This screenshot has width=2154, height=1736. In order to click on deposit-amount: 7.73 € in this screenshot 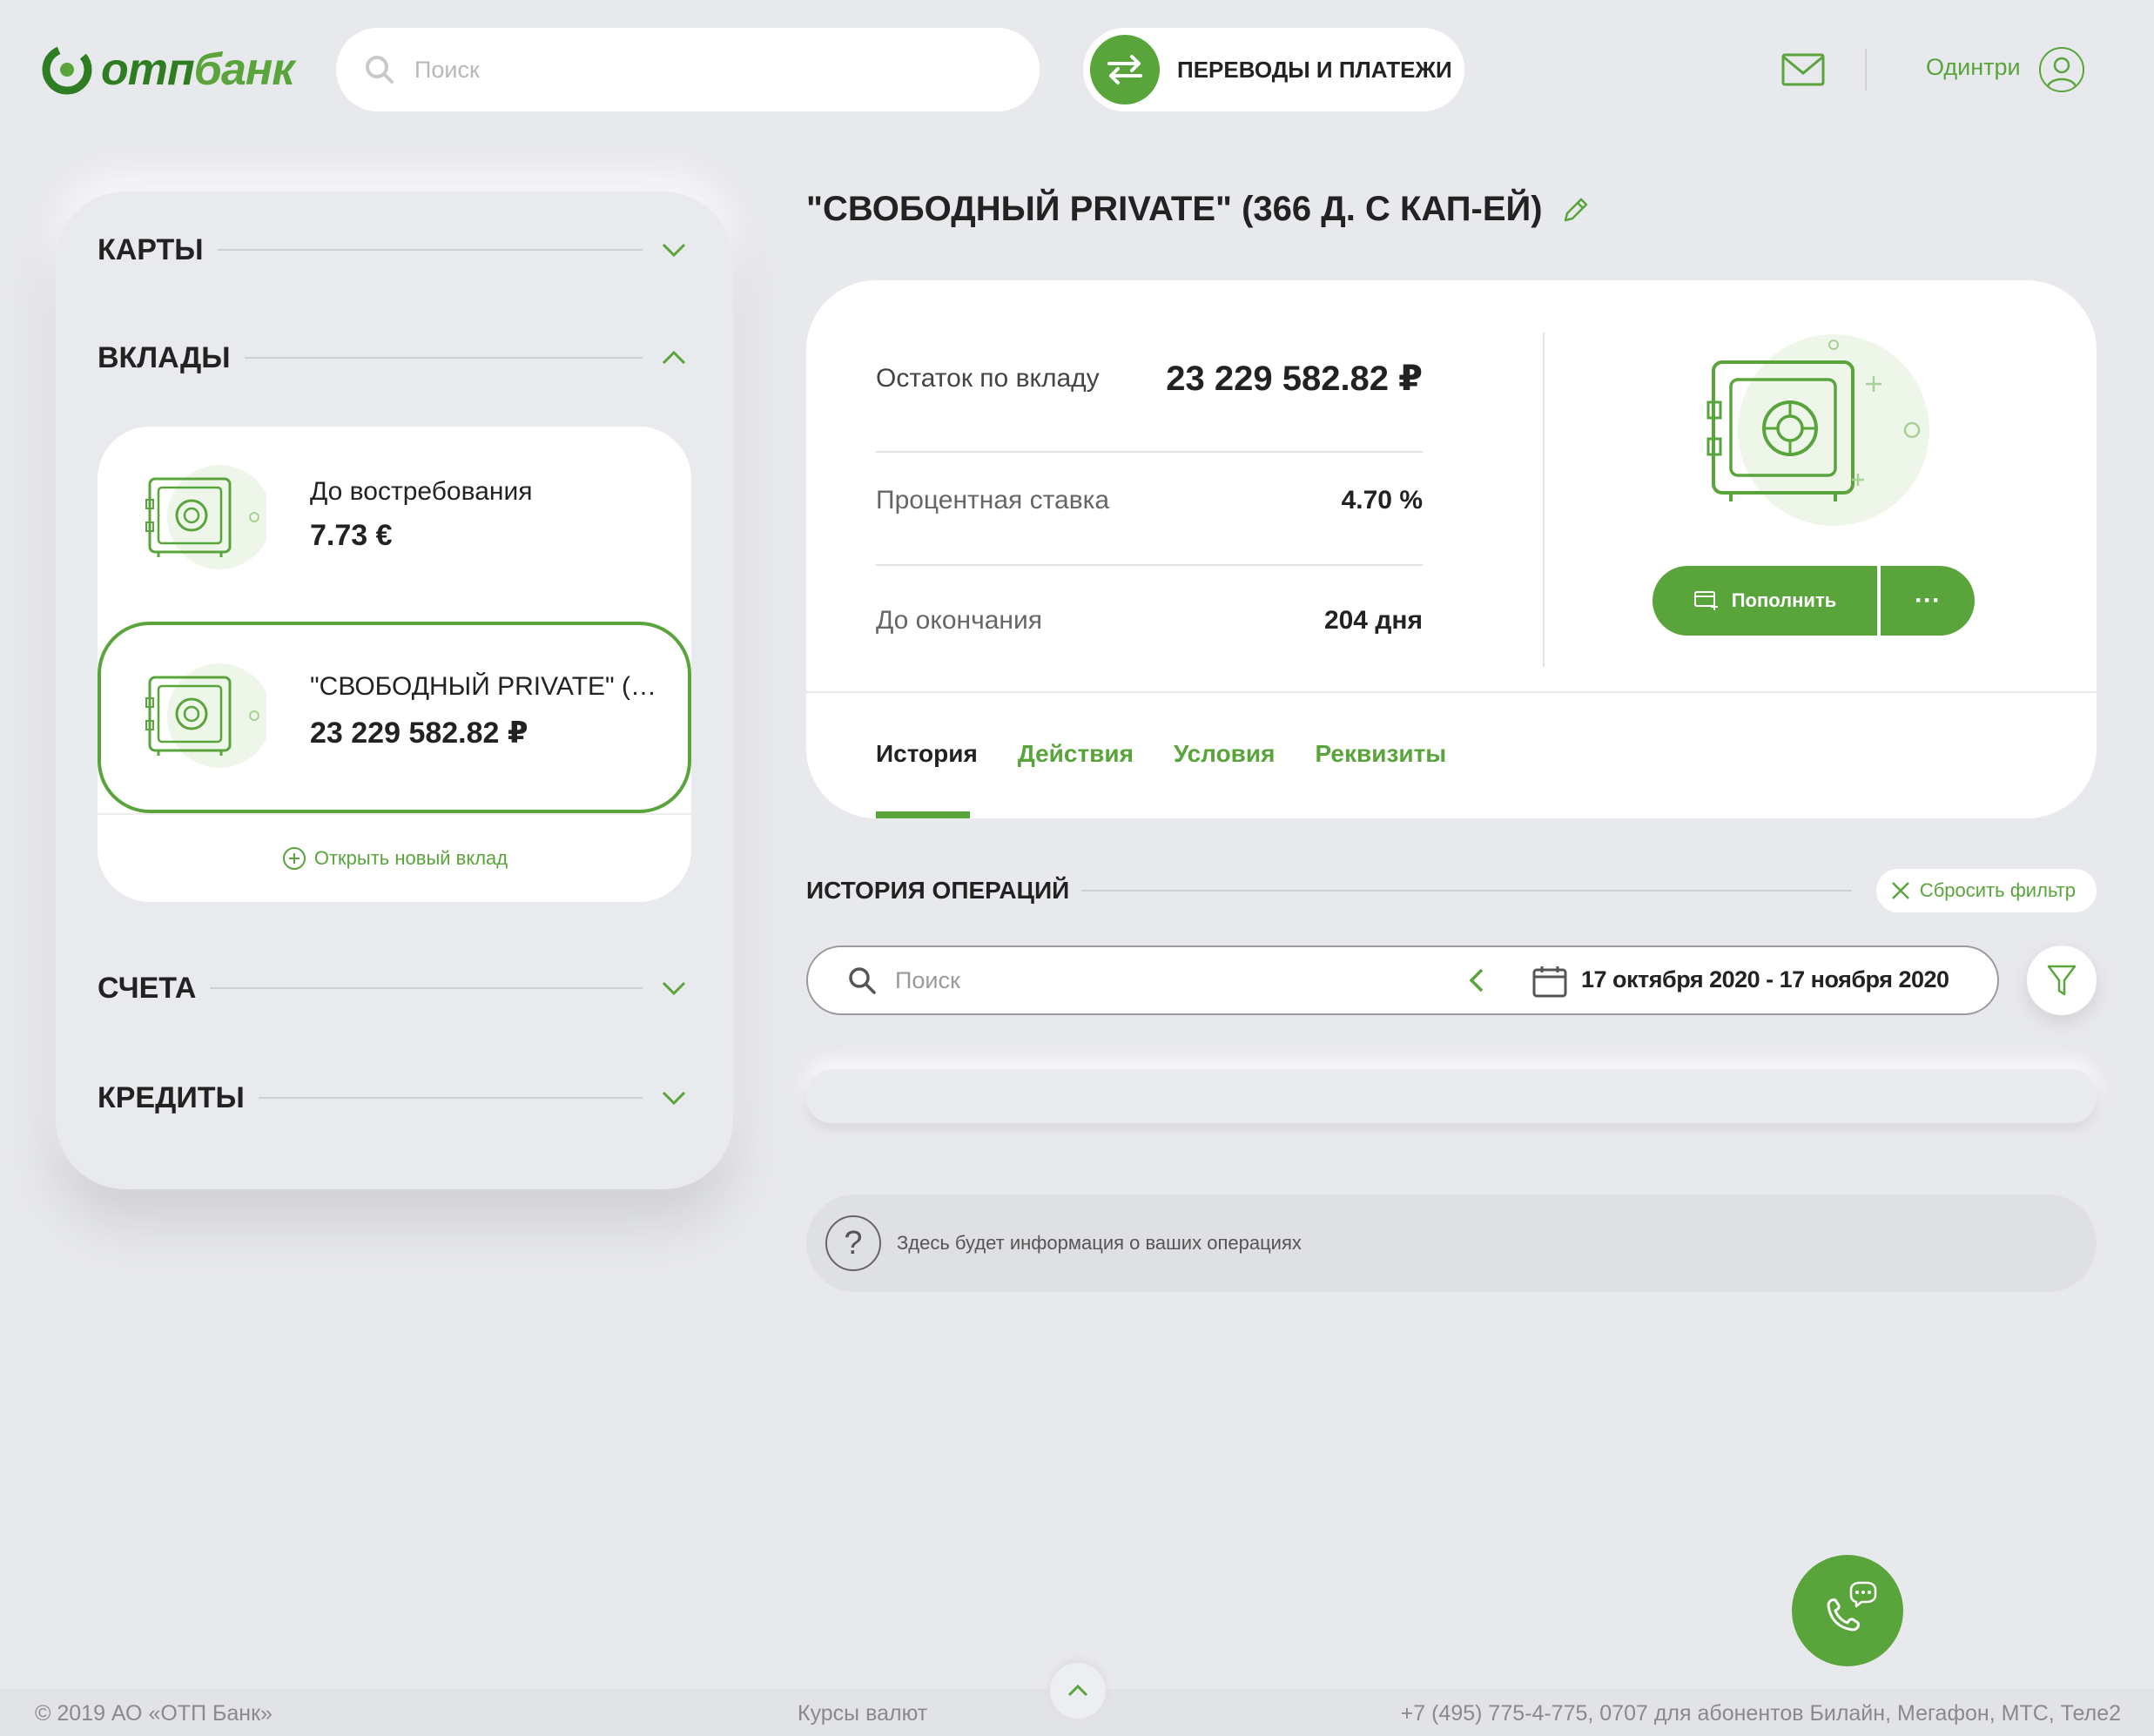, I will do `click(351, 535)`.